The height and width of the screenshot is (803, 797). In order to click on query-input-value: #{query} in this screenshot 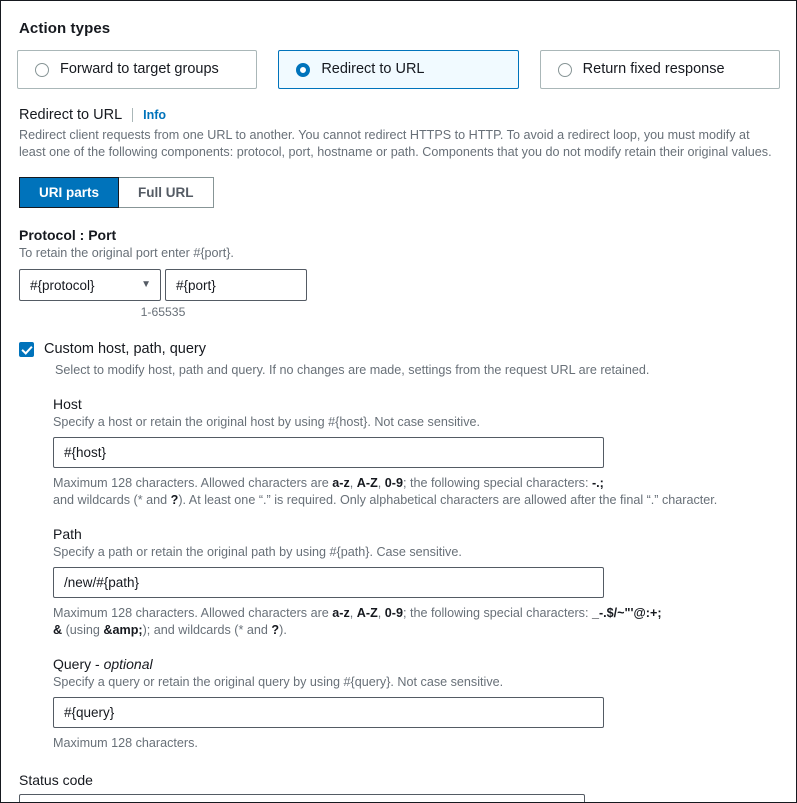, I will do `click(89, 712)`.